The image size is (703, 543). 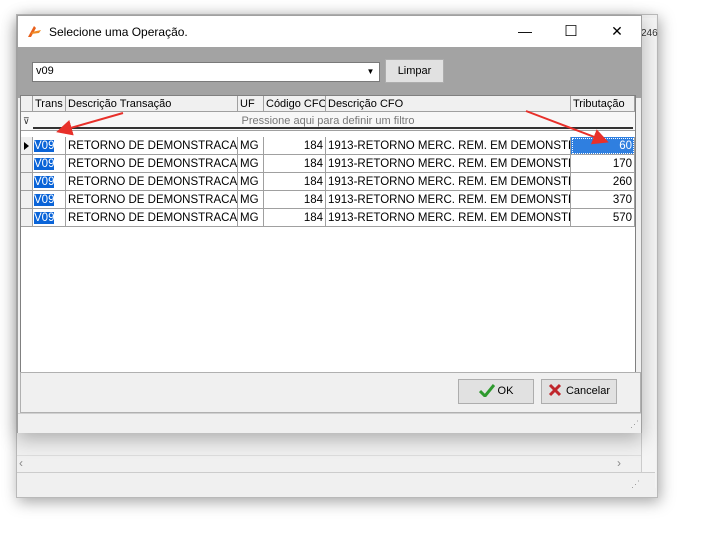 I want to click on grid-header-indicator, so click(x=27, y=104).